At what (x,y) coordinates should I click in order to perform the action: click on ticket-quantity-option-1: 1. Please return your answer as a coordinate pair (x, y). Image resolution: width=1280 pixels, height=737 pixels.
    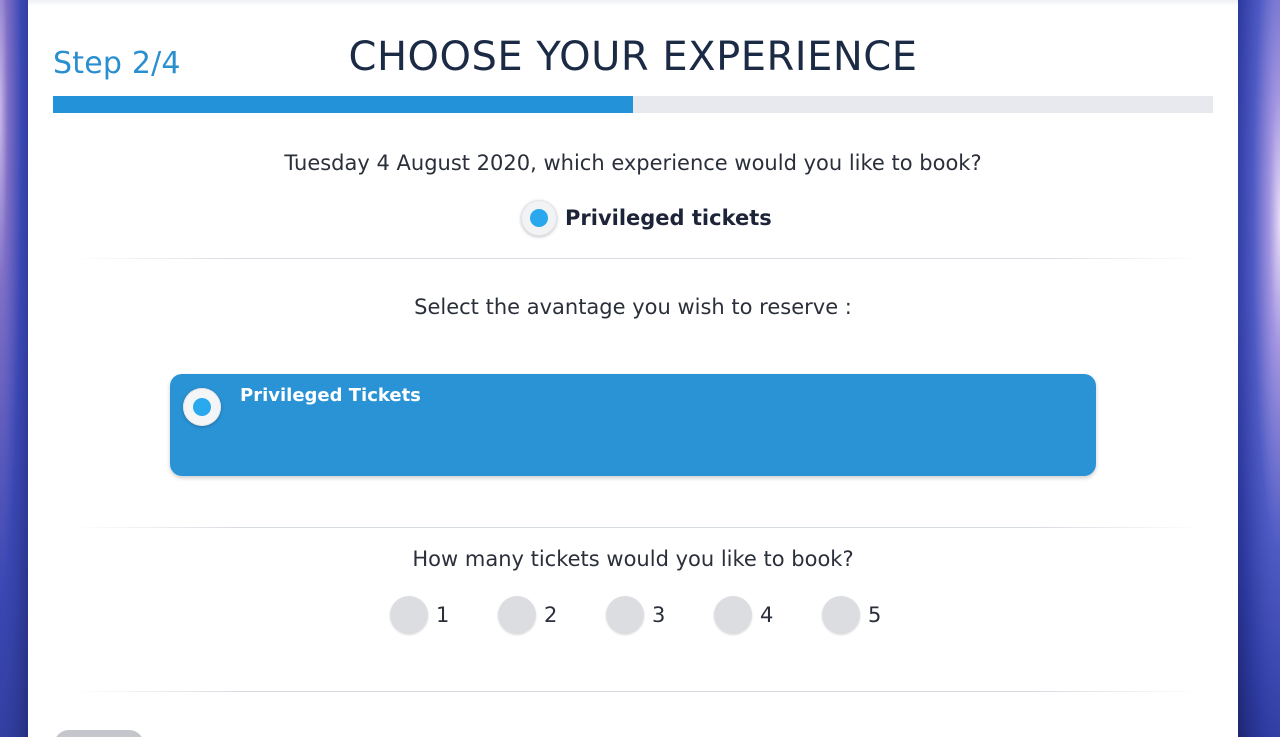
    Looking at the image, I should click on (444, 615).